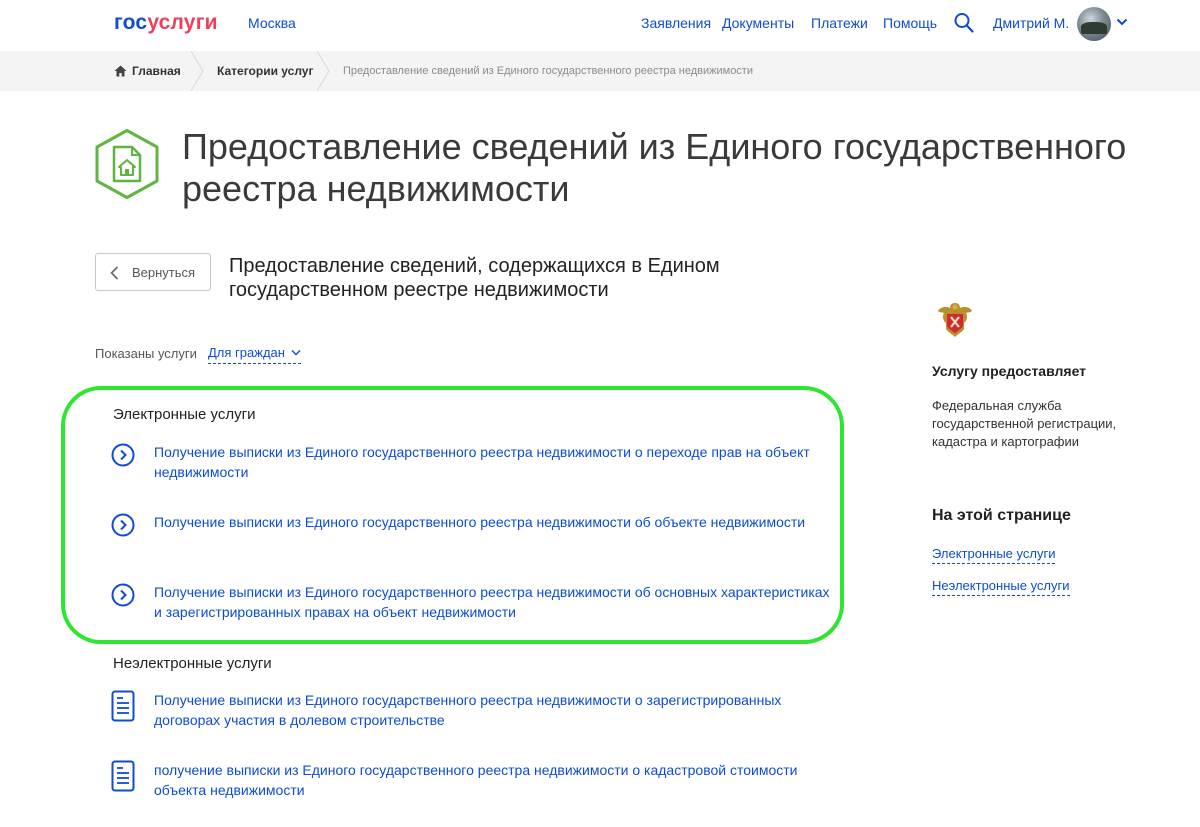 This screenshot has height=827, width=1200. Describe the element at coordinates (114, 273) in the screenshot. I see `chevron-left-icon` at that location.